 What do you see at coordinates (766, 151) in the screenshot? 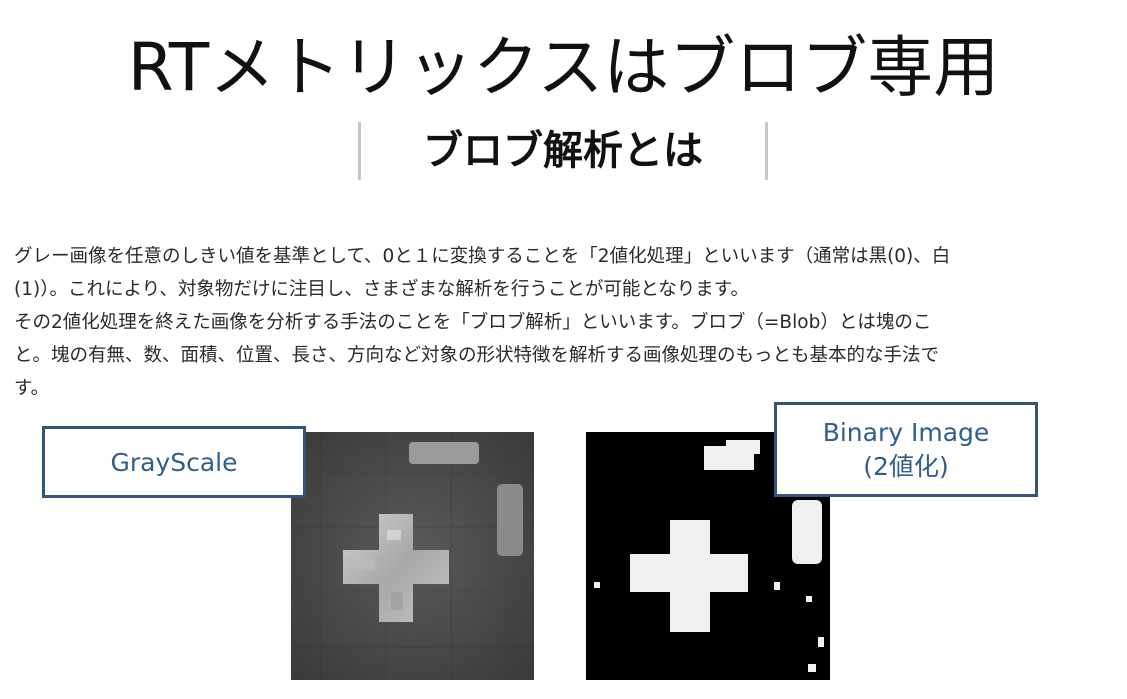
I see `heading-divider-right` at bounding box center [766, 151].